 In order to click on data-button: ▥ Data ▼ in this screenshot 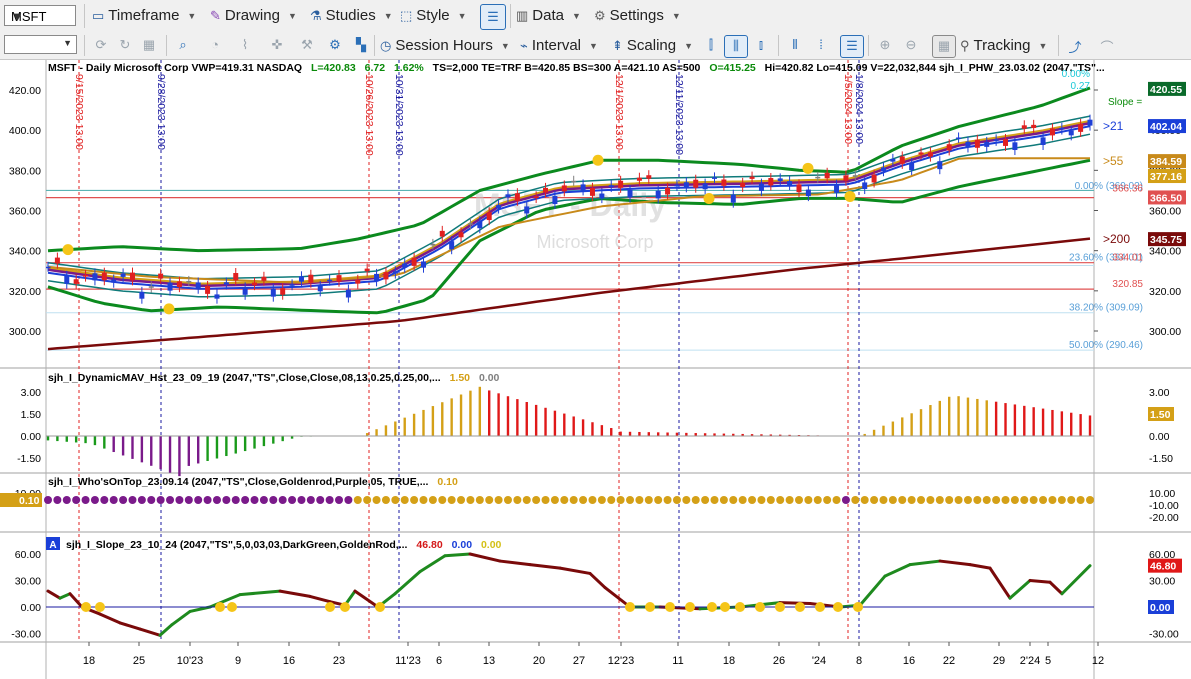, I will do `click(548, 15)`.